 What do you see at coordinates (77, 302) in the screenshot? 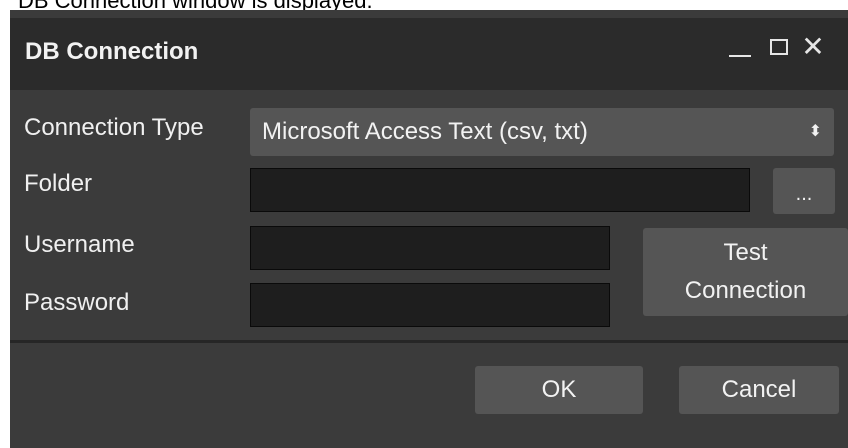
I see `password-label: Password` at bounding box center [77, 302].